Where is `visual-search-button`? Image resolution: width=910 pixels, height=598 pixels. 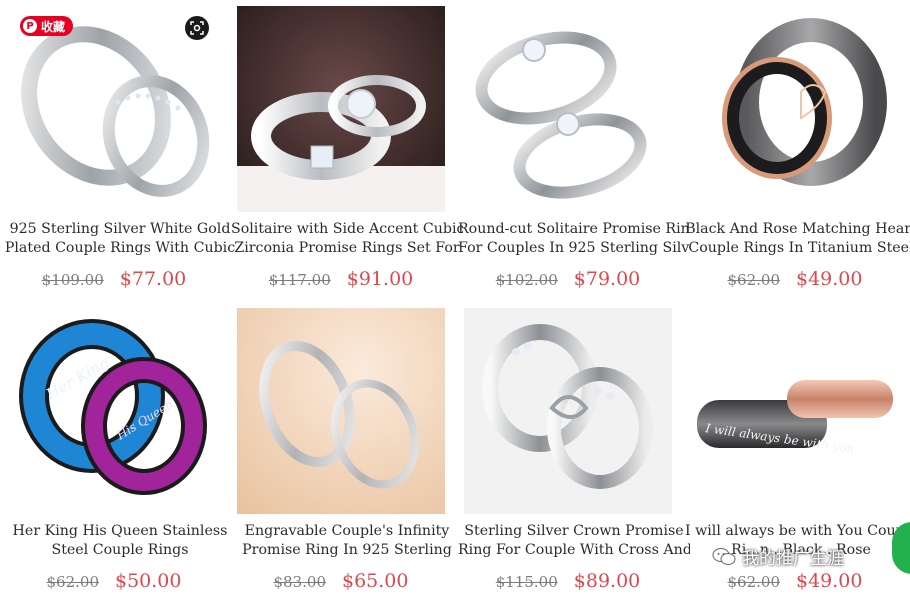 visual-search-button is located at coordinates (197, 28).